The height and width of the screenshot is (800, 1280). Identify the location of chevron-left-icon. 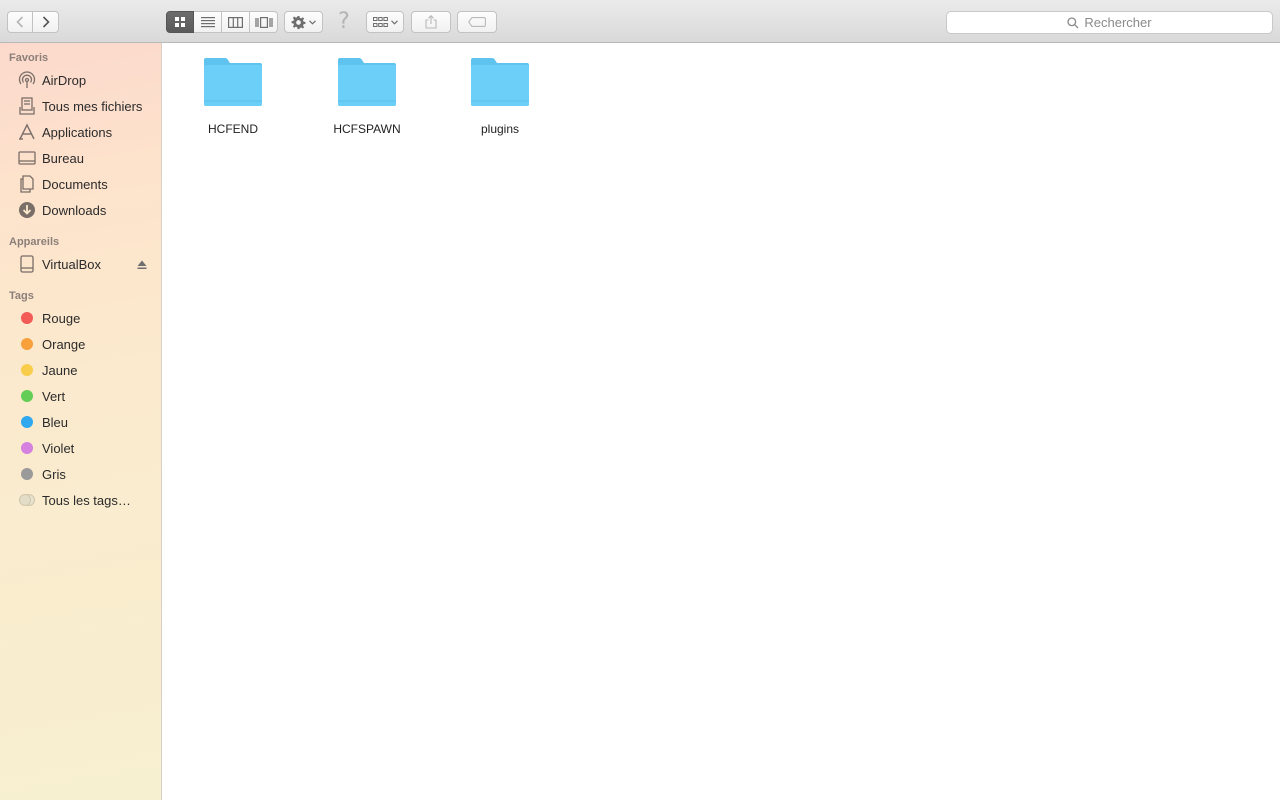
(20, 22).